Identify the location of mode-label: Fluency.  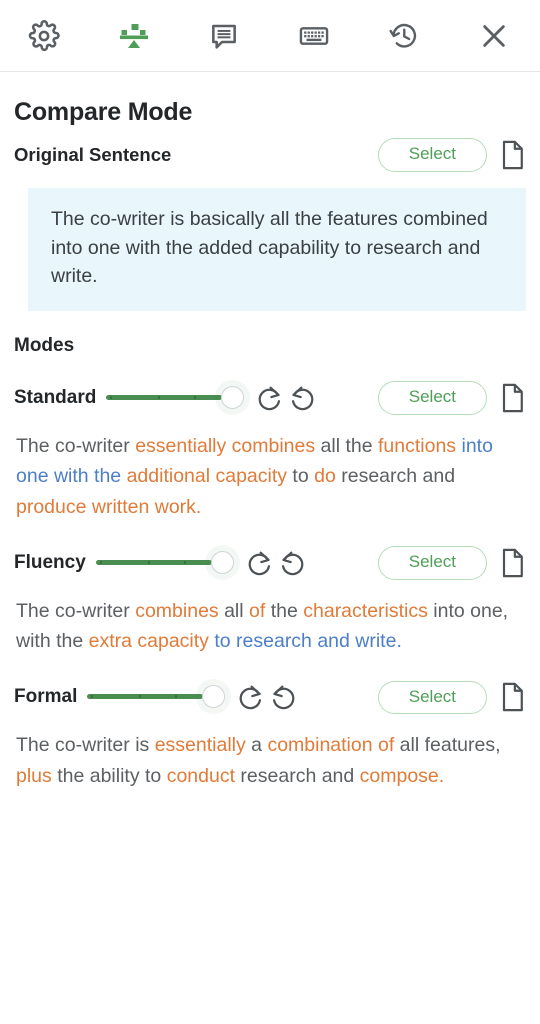
(50, 562).